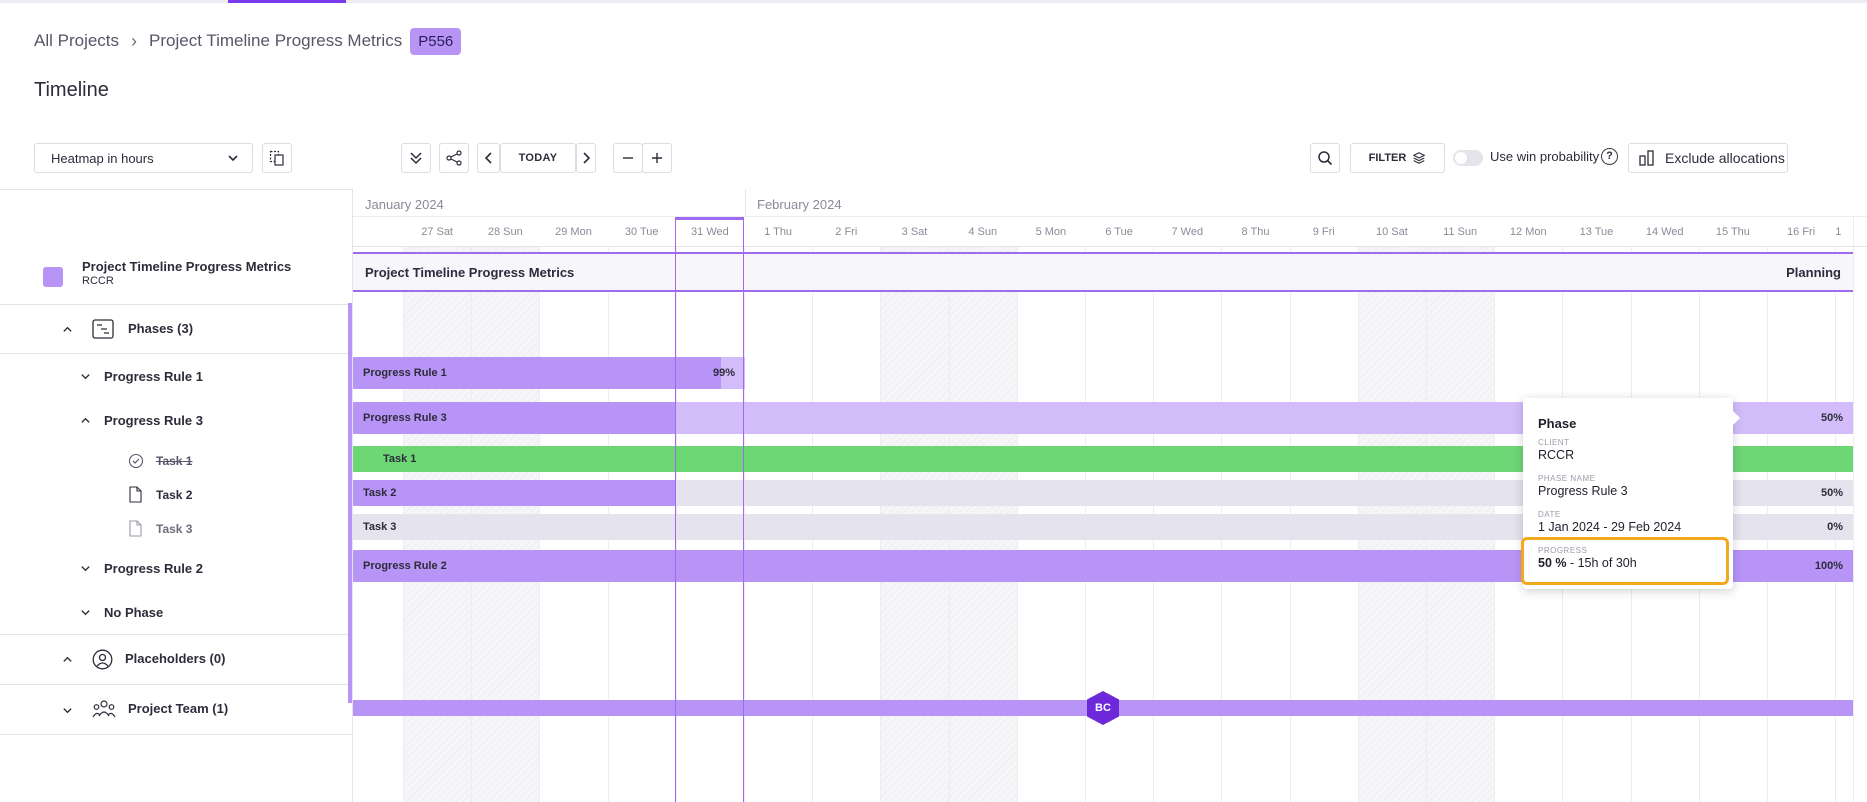  Describe the element at coordinates (1835, 527) in the screenshot. I see `bar-percent: 0%` at that location.